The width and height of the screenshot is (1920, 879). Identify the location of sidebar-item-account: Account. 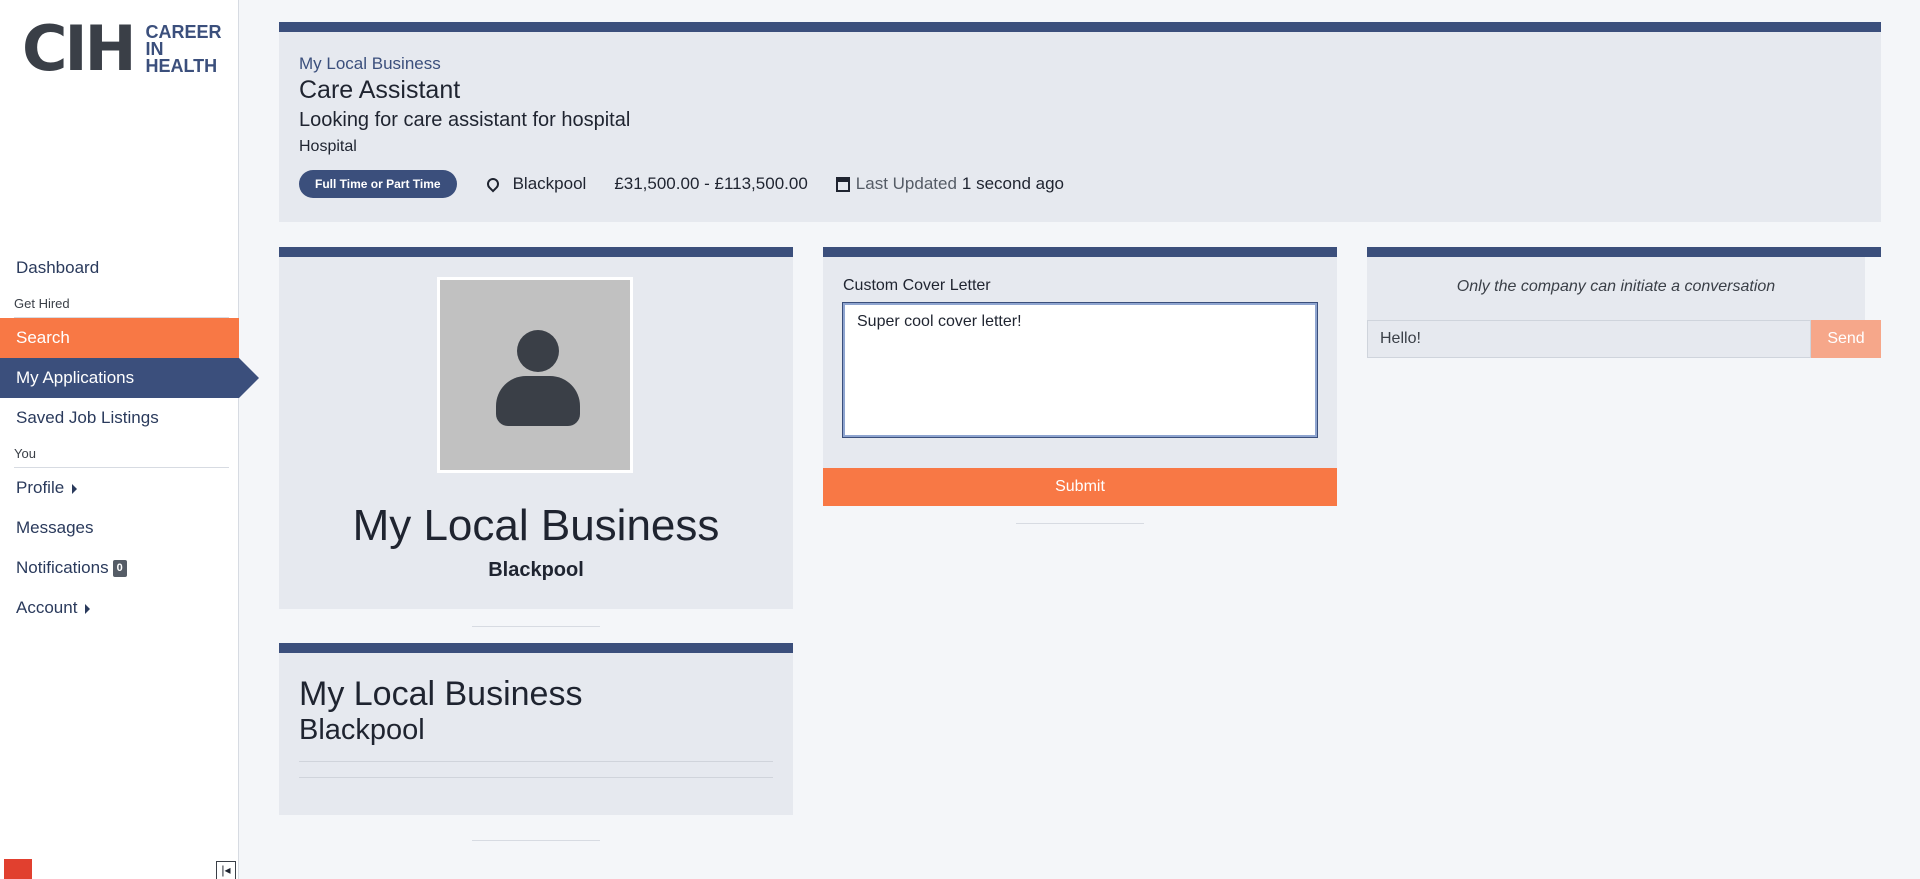
(119, 608).